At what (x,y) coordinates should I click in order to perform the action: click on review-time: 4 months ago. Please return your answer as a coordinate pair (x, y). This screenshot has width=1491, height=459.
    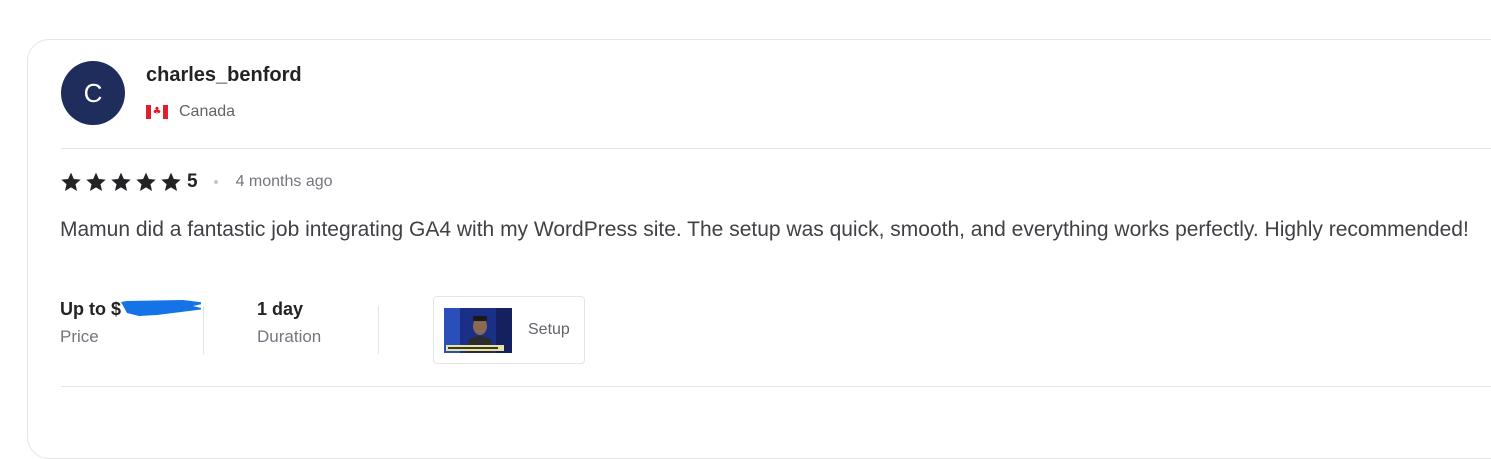
    Looking at the image, I should click on (284, 181).